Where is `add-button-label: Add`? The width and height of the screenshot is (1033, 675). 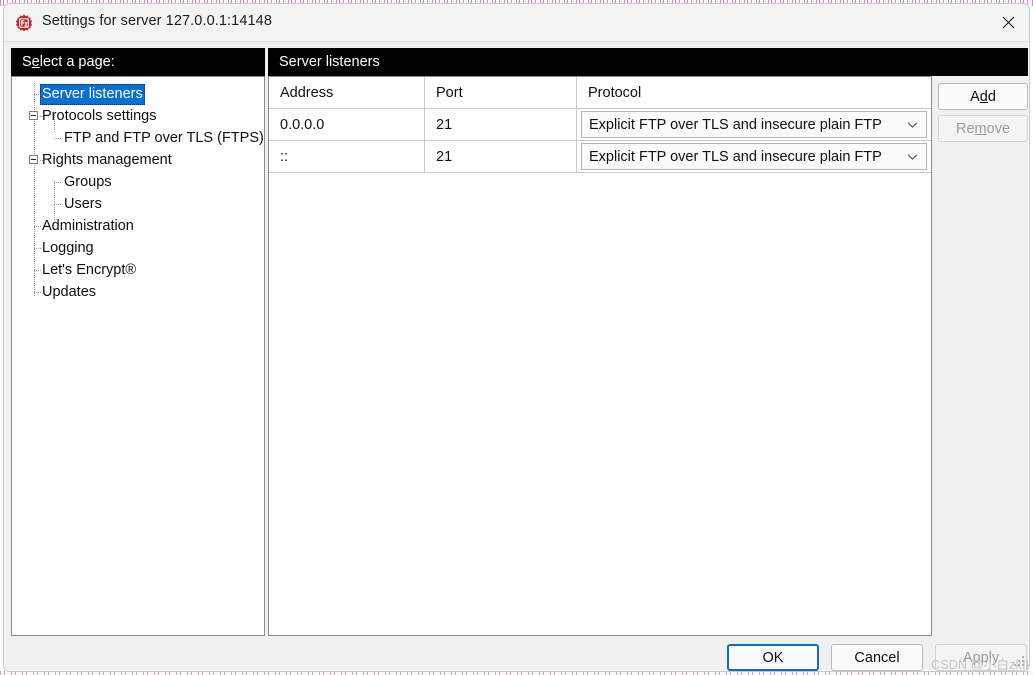
add-button-label: Add is located at coordinates (983, 96).